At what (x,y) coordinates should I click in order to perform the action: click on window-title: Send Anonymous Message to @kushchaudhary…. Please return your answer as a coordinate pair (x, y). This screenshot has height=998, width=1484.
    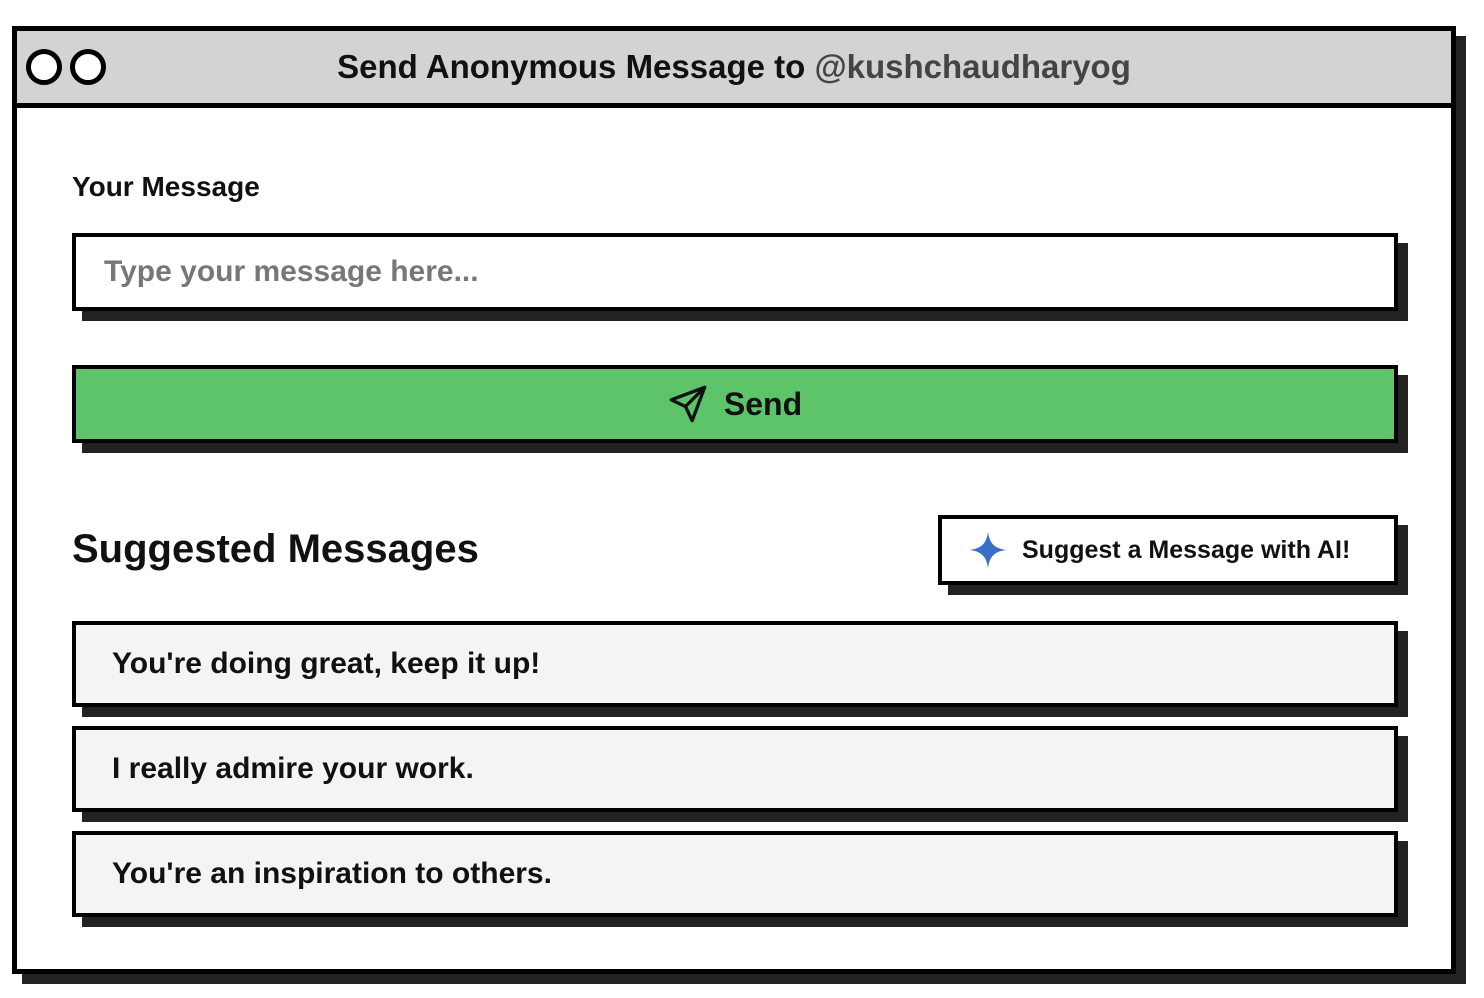
    Looking at the image, I should click on (734, 67).